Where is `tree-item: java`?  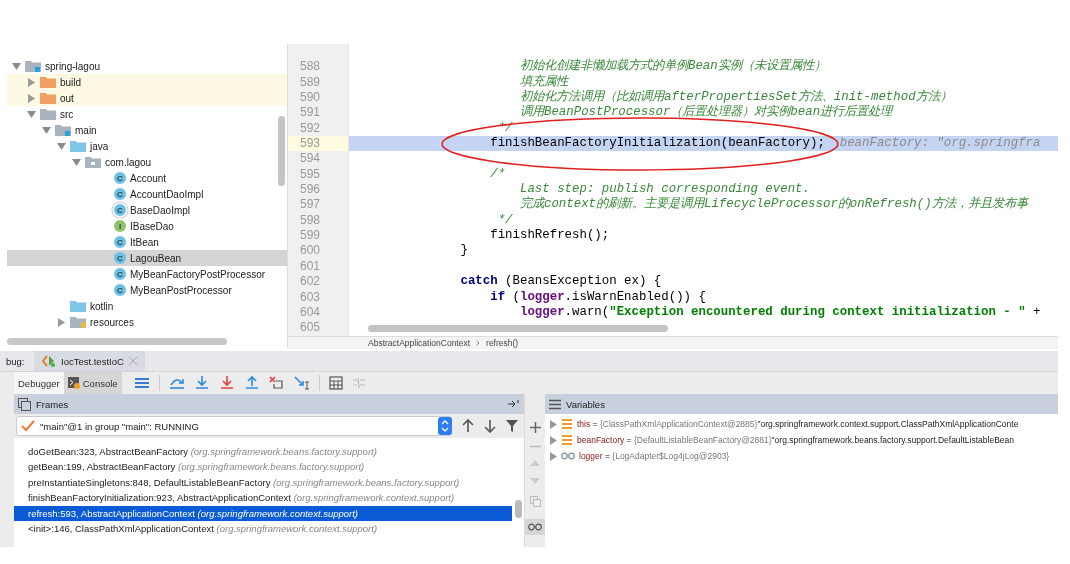
tree-item: java is located at coordinates (147, 146).